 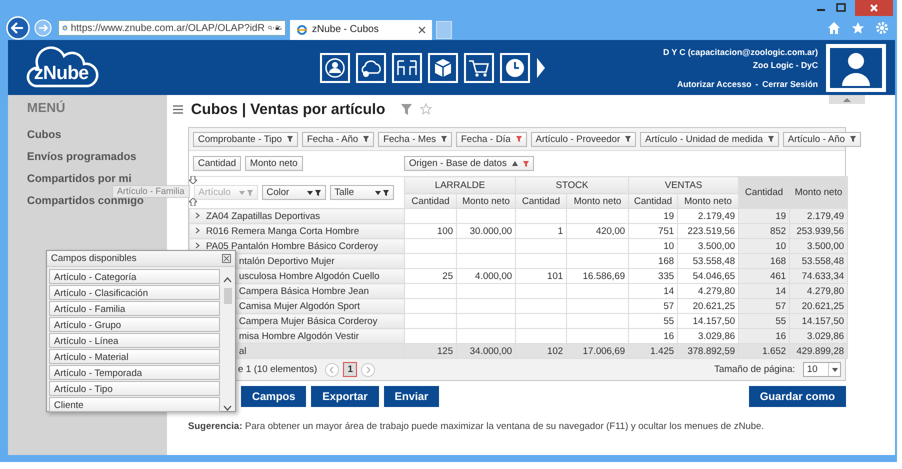 I want to click on field-item: Artículo - Categoría, so click(x=134, y=276).